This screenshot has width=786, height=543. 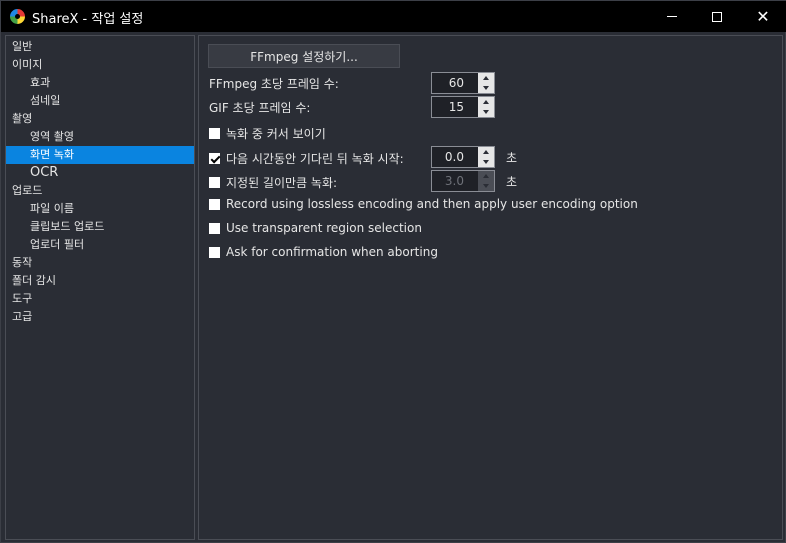 What do you see at coordinates (22, 263) in the screenshot?
I see `tree-item-actions: 동작` at bounding box center [22, 263].